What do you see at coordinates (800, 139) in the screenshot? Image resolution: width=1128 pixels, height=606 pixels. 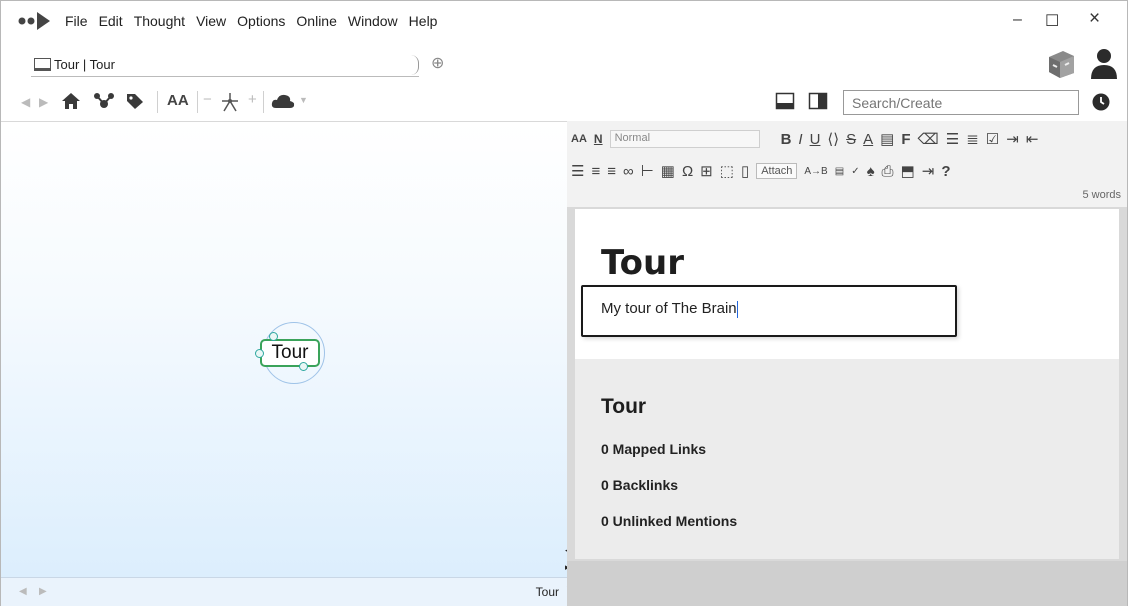 I see `italic-button: I` at bounding box center [800, 139].